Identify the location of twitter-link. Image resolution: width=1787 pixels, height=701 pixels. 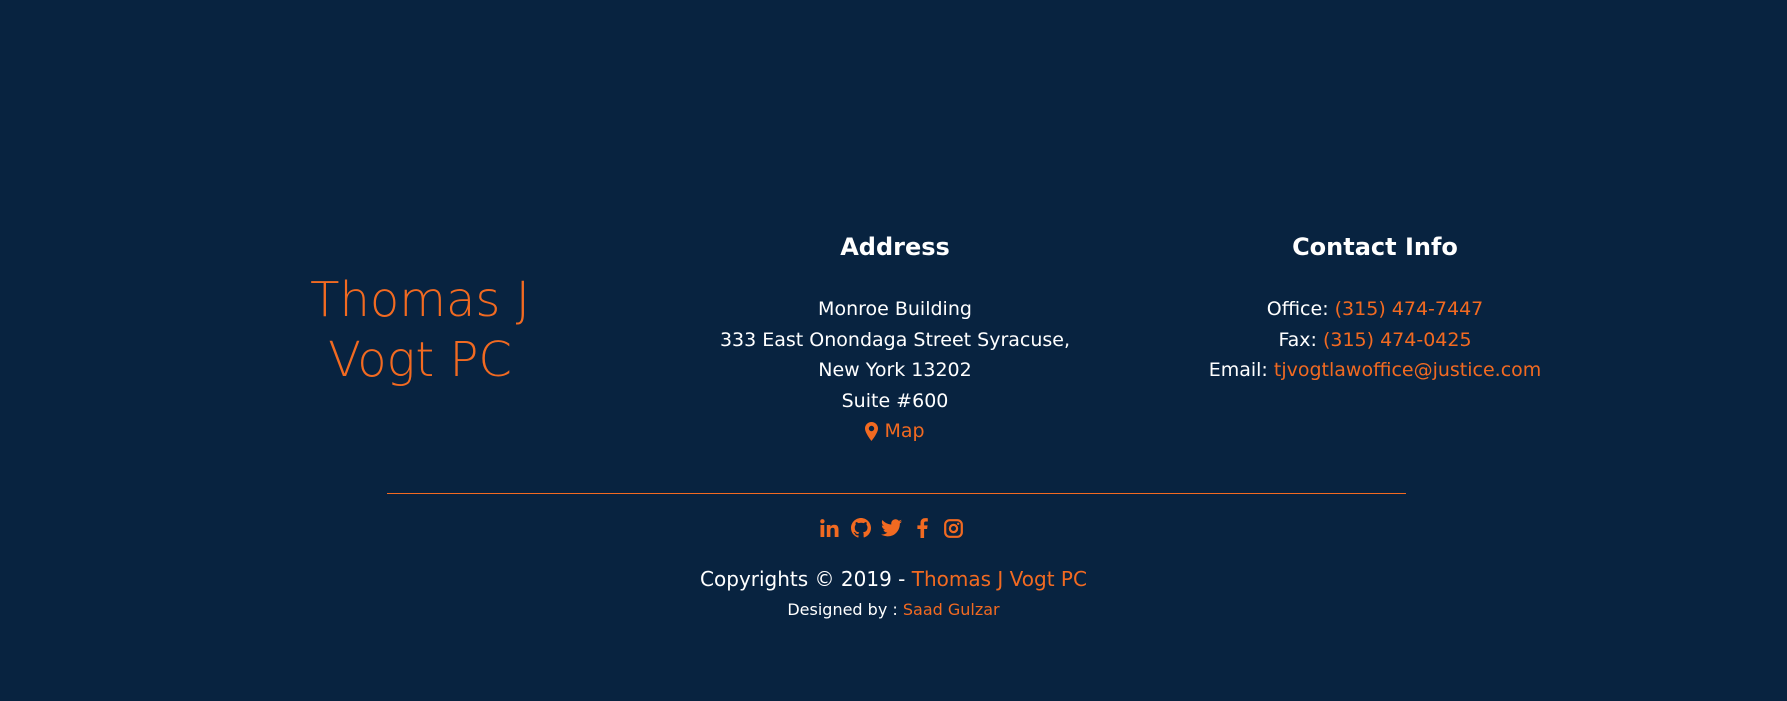
(891, 528).